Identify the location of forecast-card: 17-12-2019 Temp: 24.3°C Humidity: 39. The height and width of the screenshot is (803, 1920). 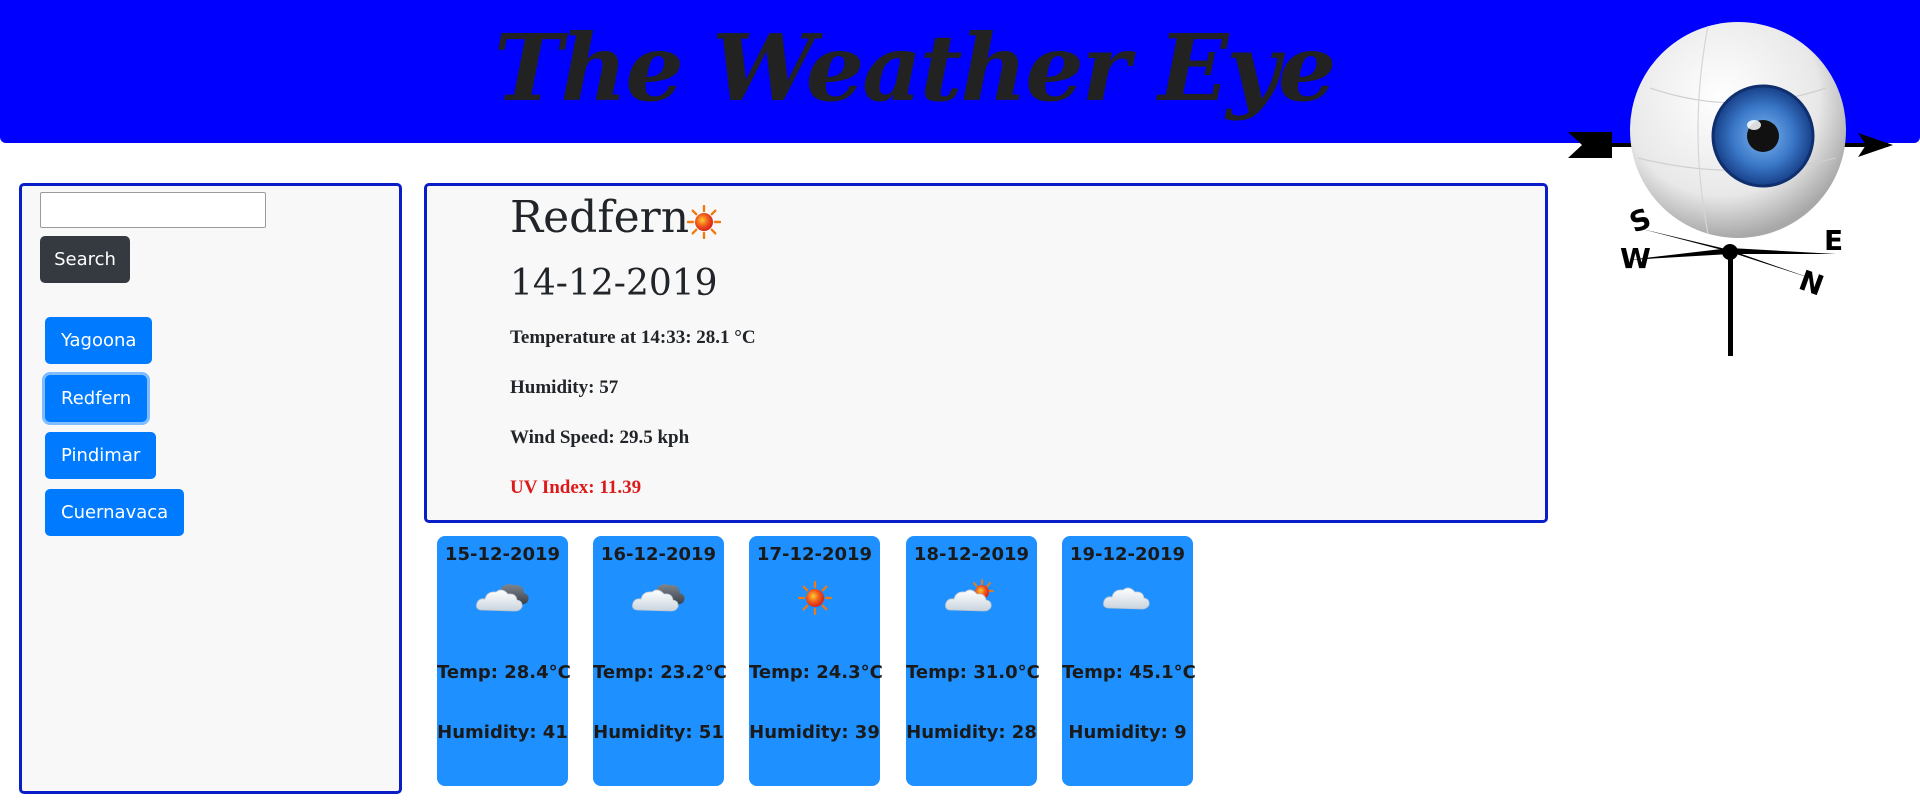
(816, 661).